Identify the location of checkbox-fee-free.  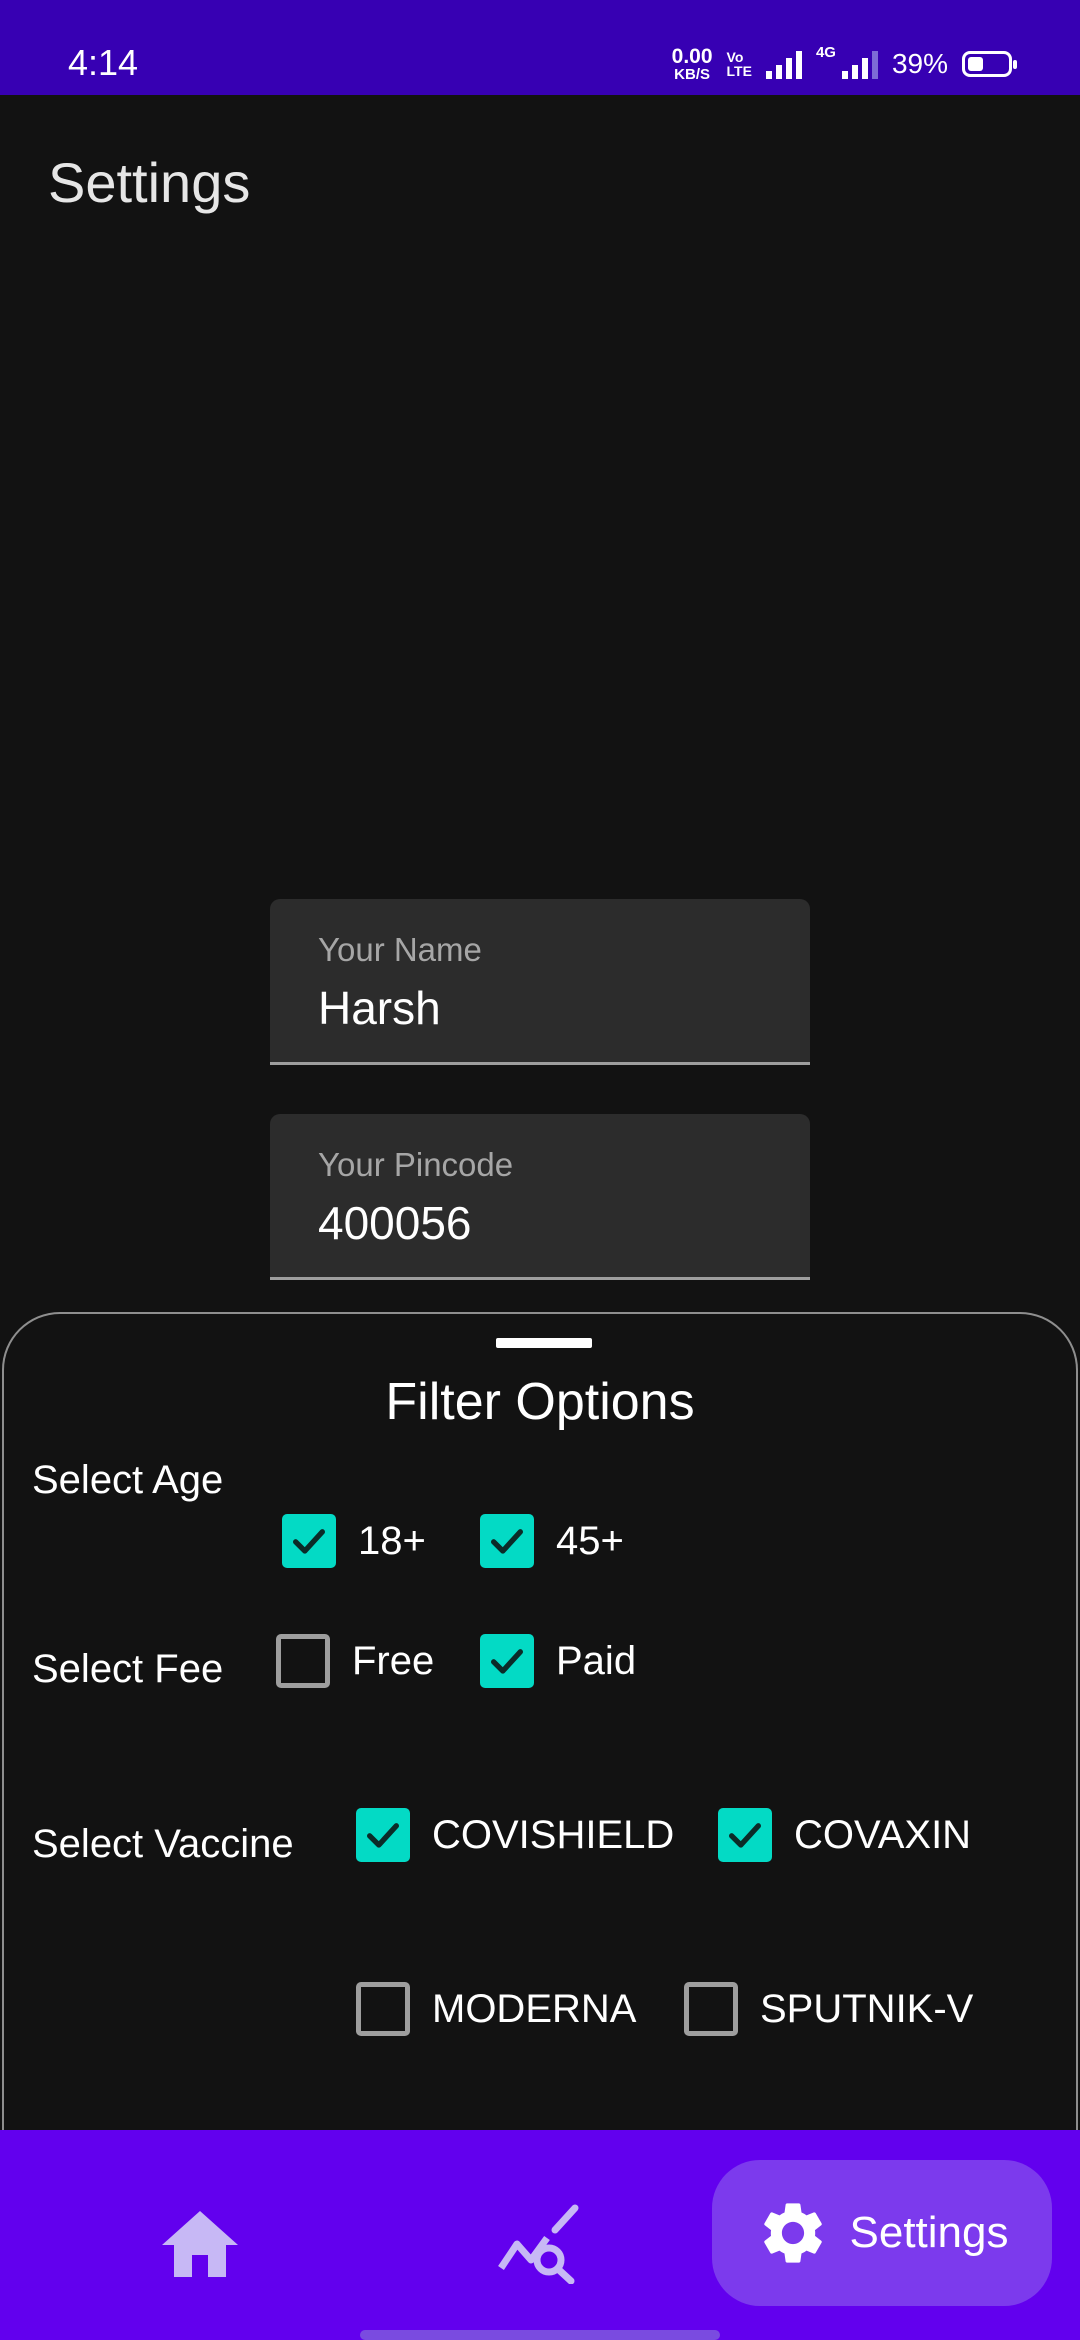
(303, 1661).